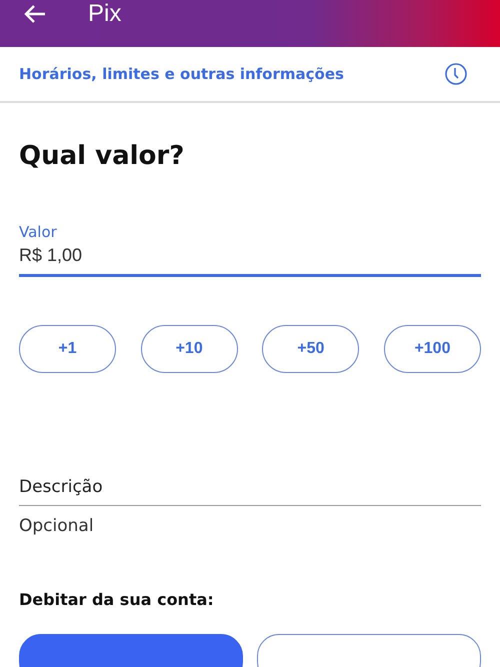 The height and width of the screenshot is (667, 500). I want to click on quick-add-button: +10, so click(189, 349).